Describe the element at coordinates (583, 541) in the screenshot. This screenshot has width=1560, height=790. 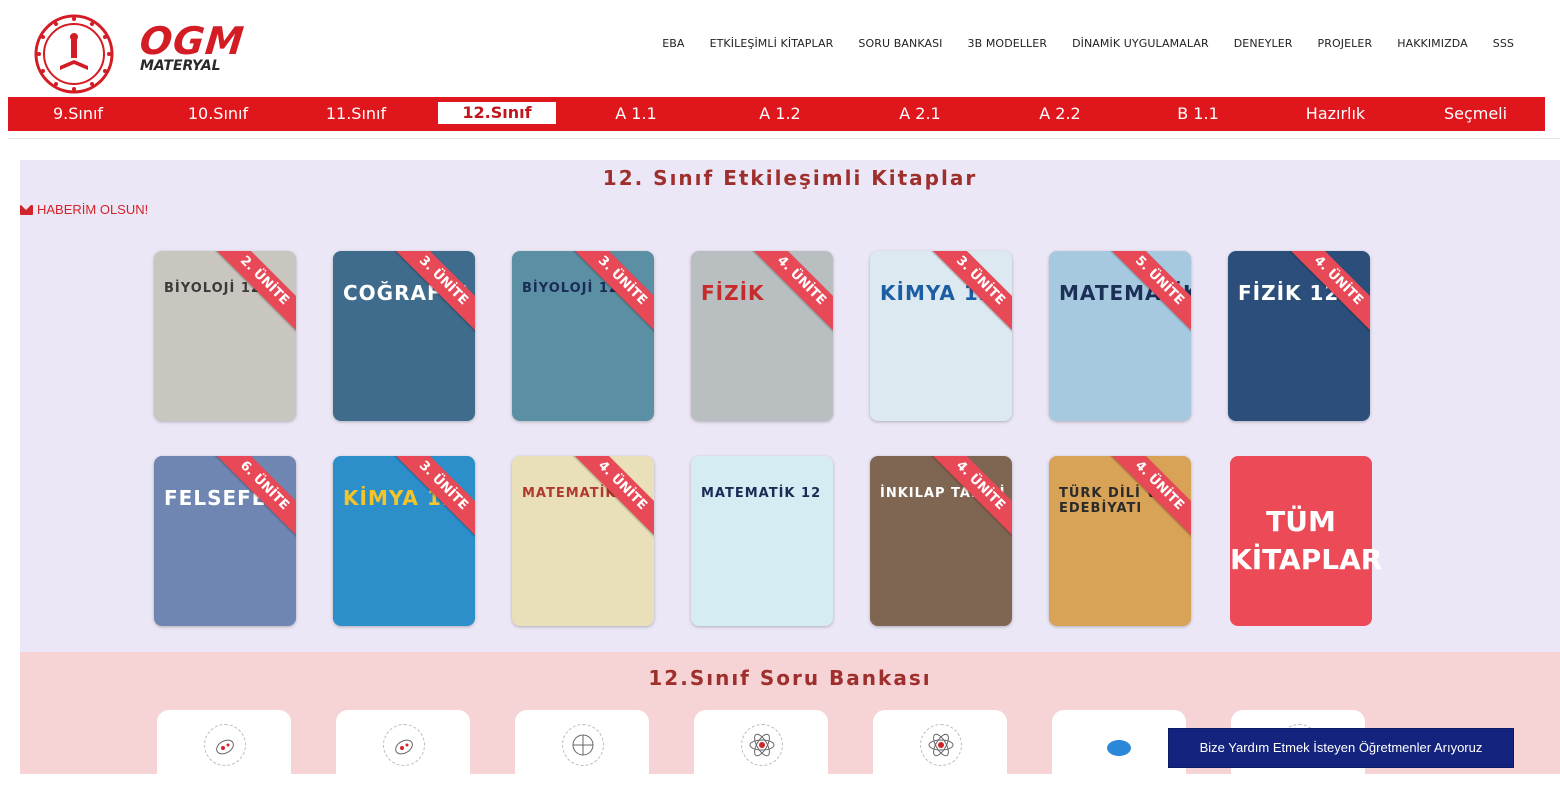
I see `book-cover: MATEMATİK 12 4. ÜNİTE` at that location.